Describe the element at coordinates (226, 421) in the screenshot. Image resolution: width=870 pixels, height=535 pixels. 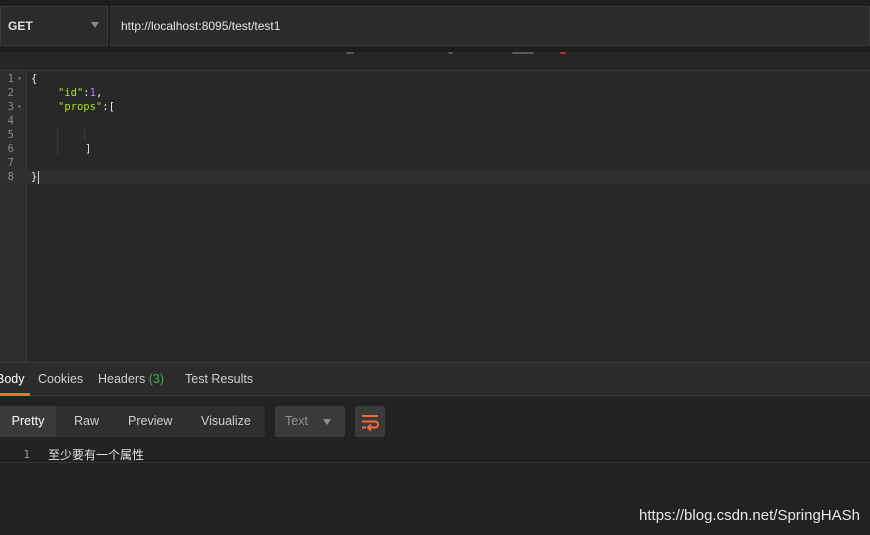
I see `visualize-button: Visualize` at that location.